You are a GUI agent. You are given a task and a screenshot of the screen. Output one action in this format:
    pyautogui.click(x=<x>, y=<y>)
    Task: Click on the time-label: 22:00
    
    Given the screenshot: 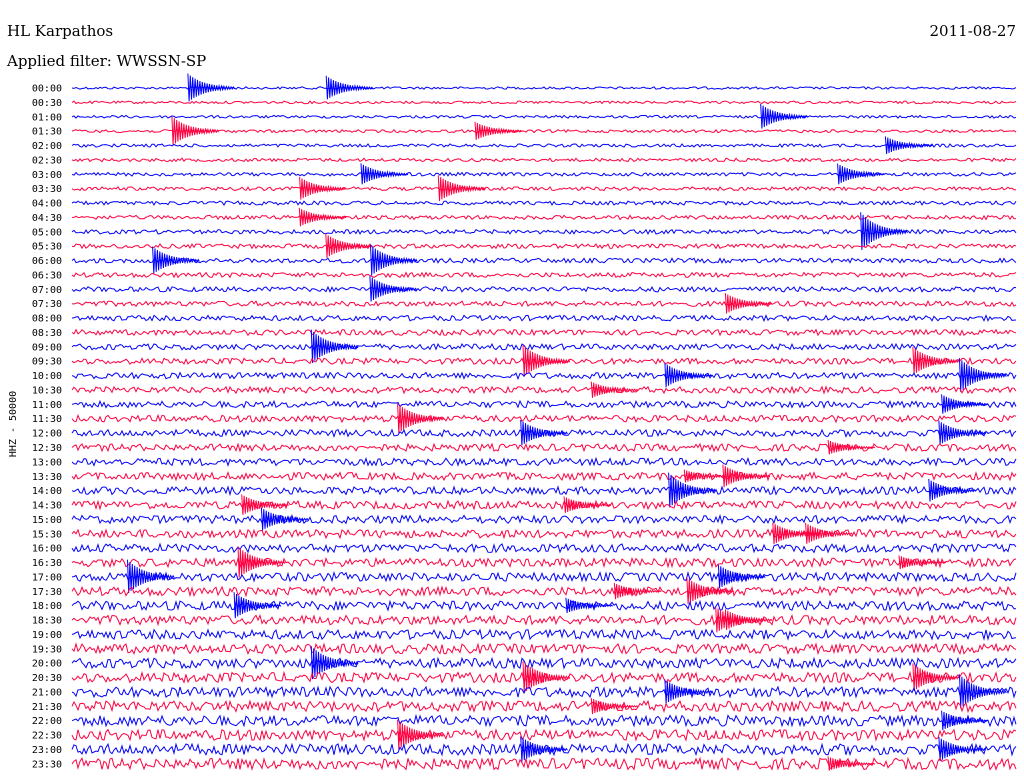 What is the action you would take?
    pyautogui.click(x=47, y=721)
    